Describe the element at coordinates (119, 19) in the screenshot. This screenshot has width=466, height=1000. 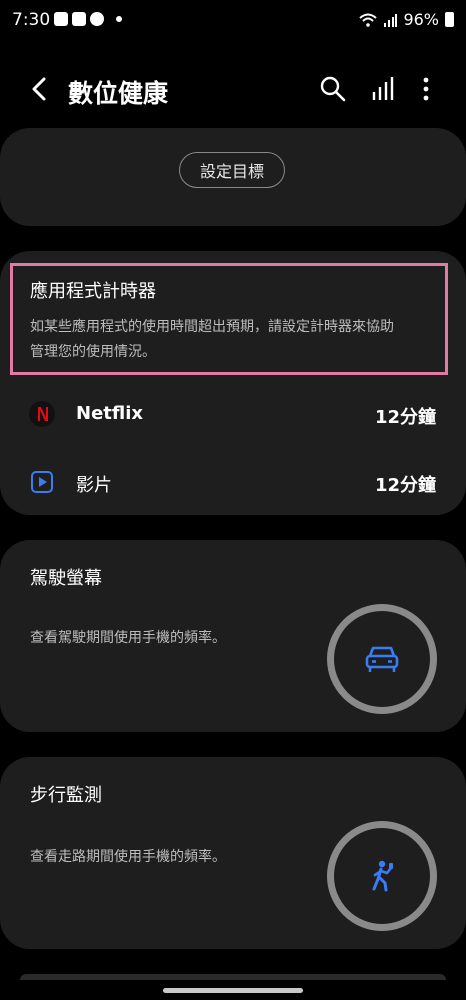
I see `more-notifications-icon` at that location.